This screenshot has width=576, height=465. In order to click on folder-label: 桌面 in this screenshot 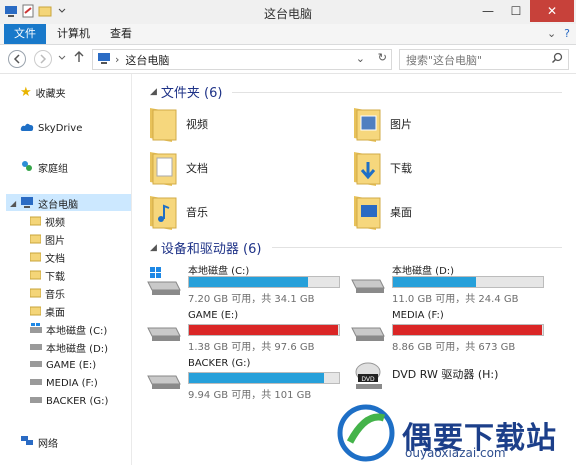, I will do `click(401, 212)`.